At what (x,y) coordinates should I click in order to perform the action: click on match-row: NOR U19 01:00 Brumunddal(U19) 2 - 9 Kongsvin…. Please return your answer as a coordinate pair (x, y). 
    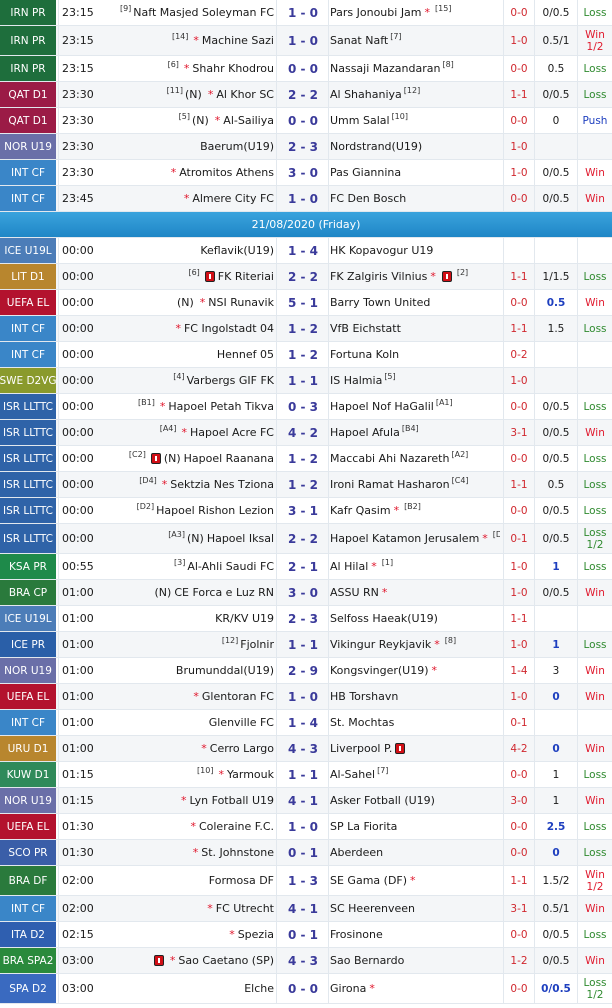
    Looking at the image, I should click on (306, 671).